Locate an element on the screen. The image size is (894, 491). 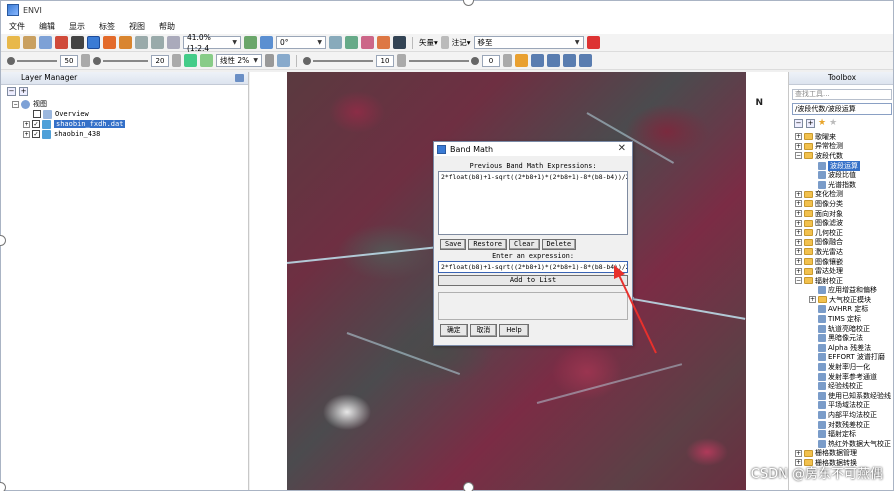
toolbox-item: + 图像滤波 is located at coordinates (841, 223).